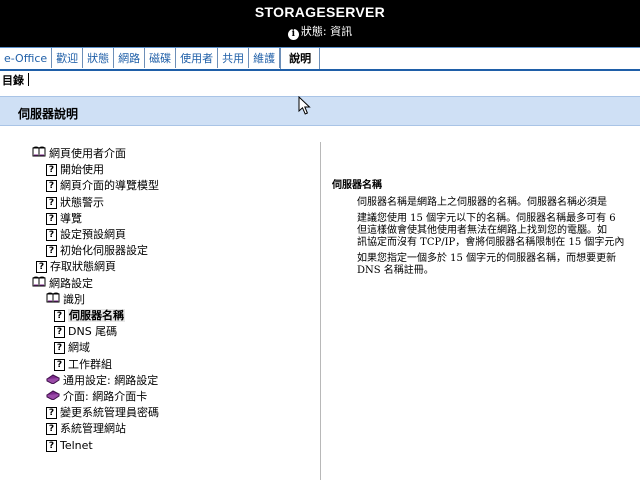 The height and width of the screenshot is (480, 640). What do you see at coordinates (82, 170) in the screenshot?
I see `tree-node-label: 開始使用` at bounding box center [82, 170].